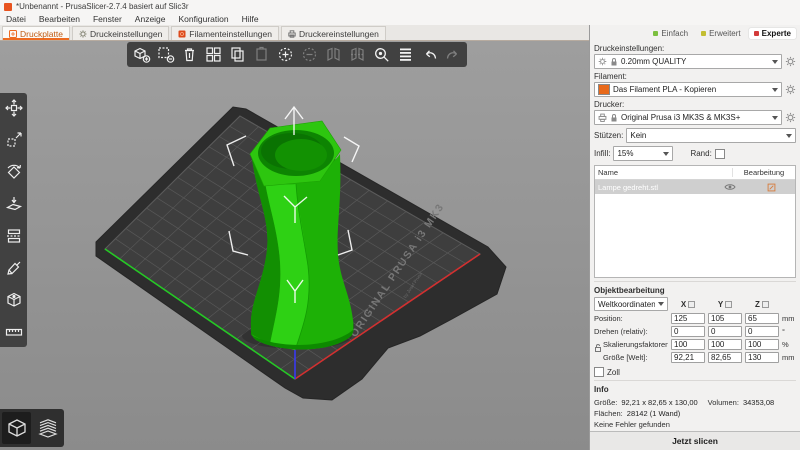 The height and width of the screenshot is (450, 800). I want to click on undo-button, so click(429, 55).